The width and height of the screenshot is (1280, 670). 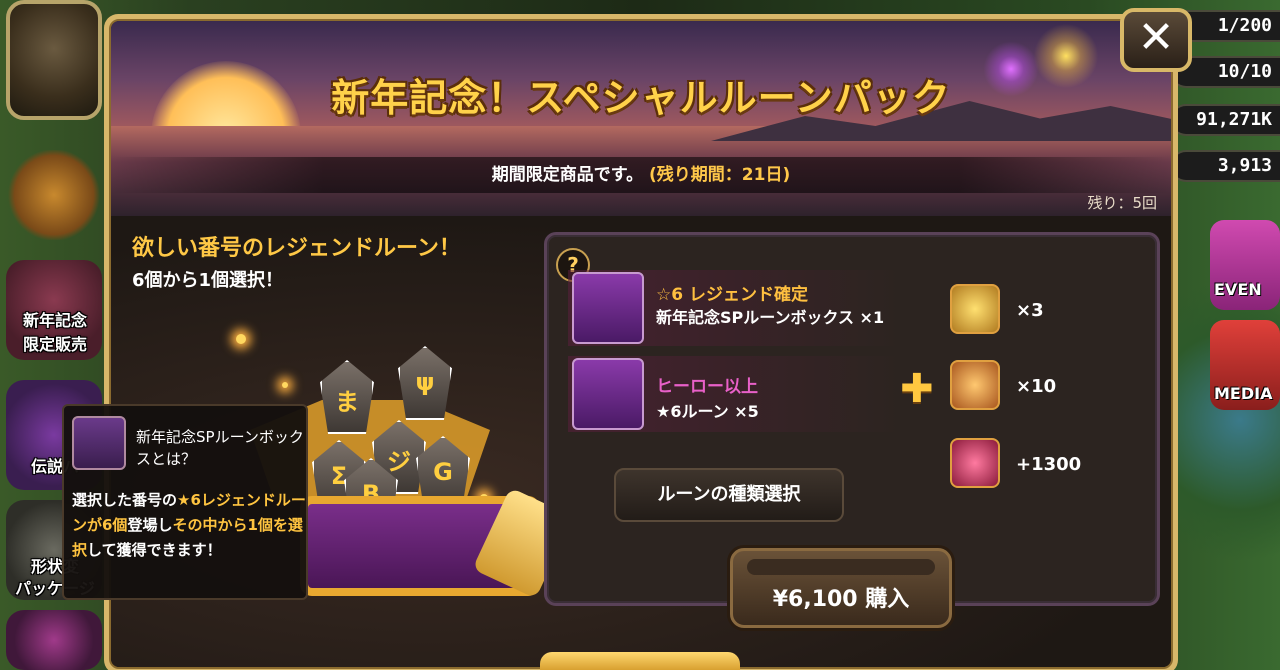 What do you see at coordinates (54, 344) in the screenshot?
I see `new-year-sale-label-2: 限定販売` at bounding box center [54, 344].